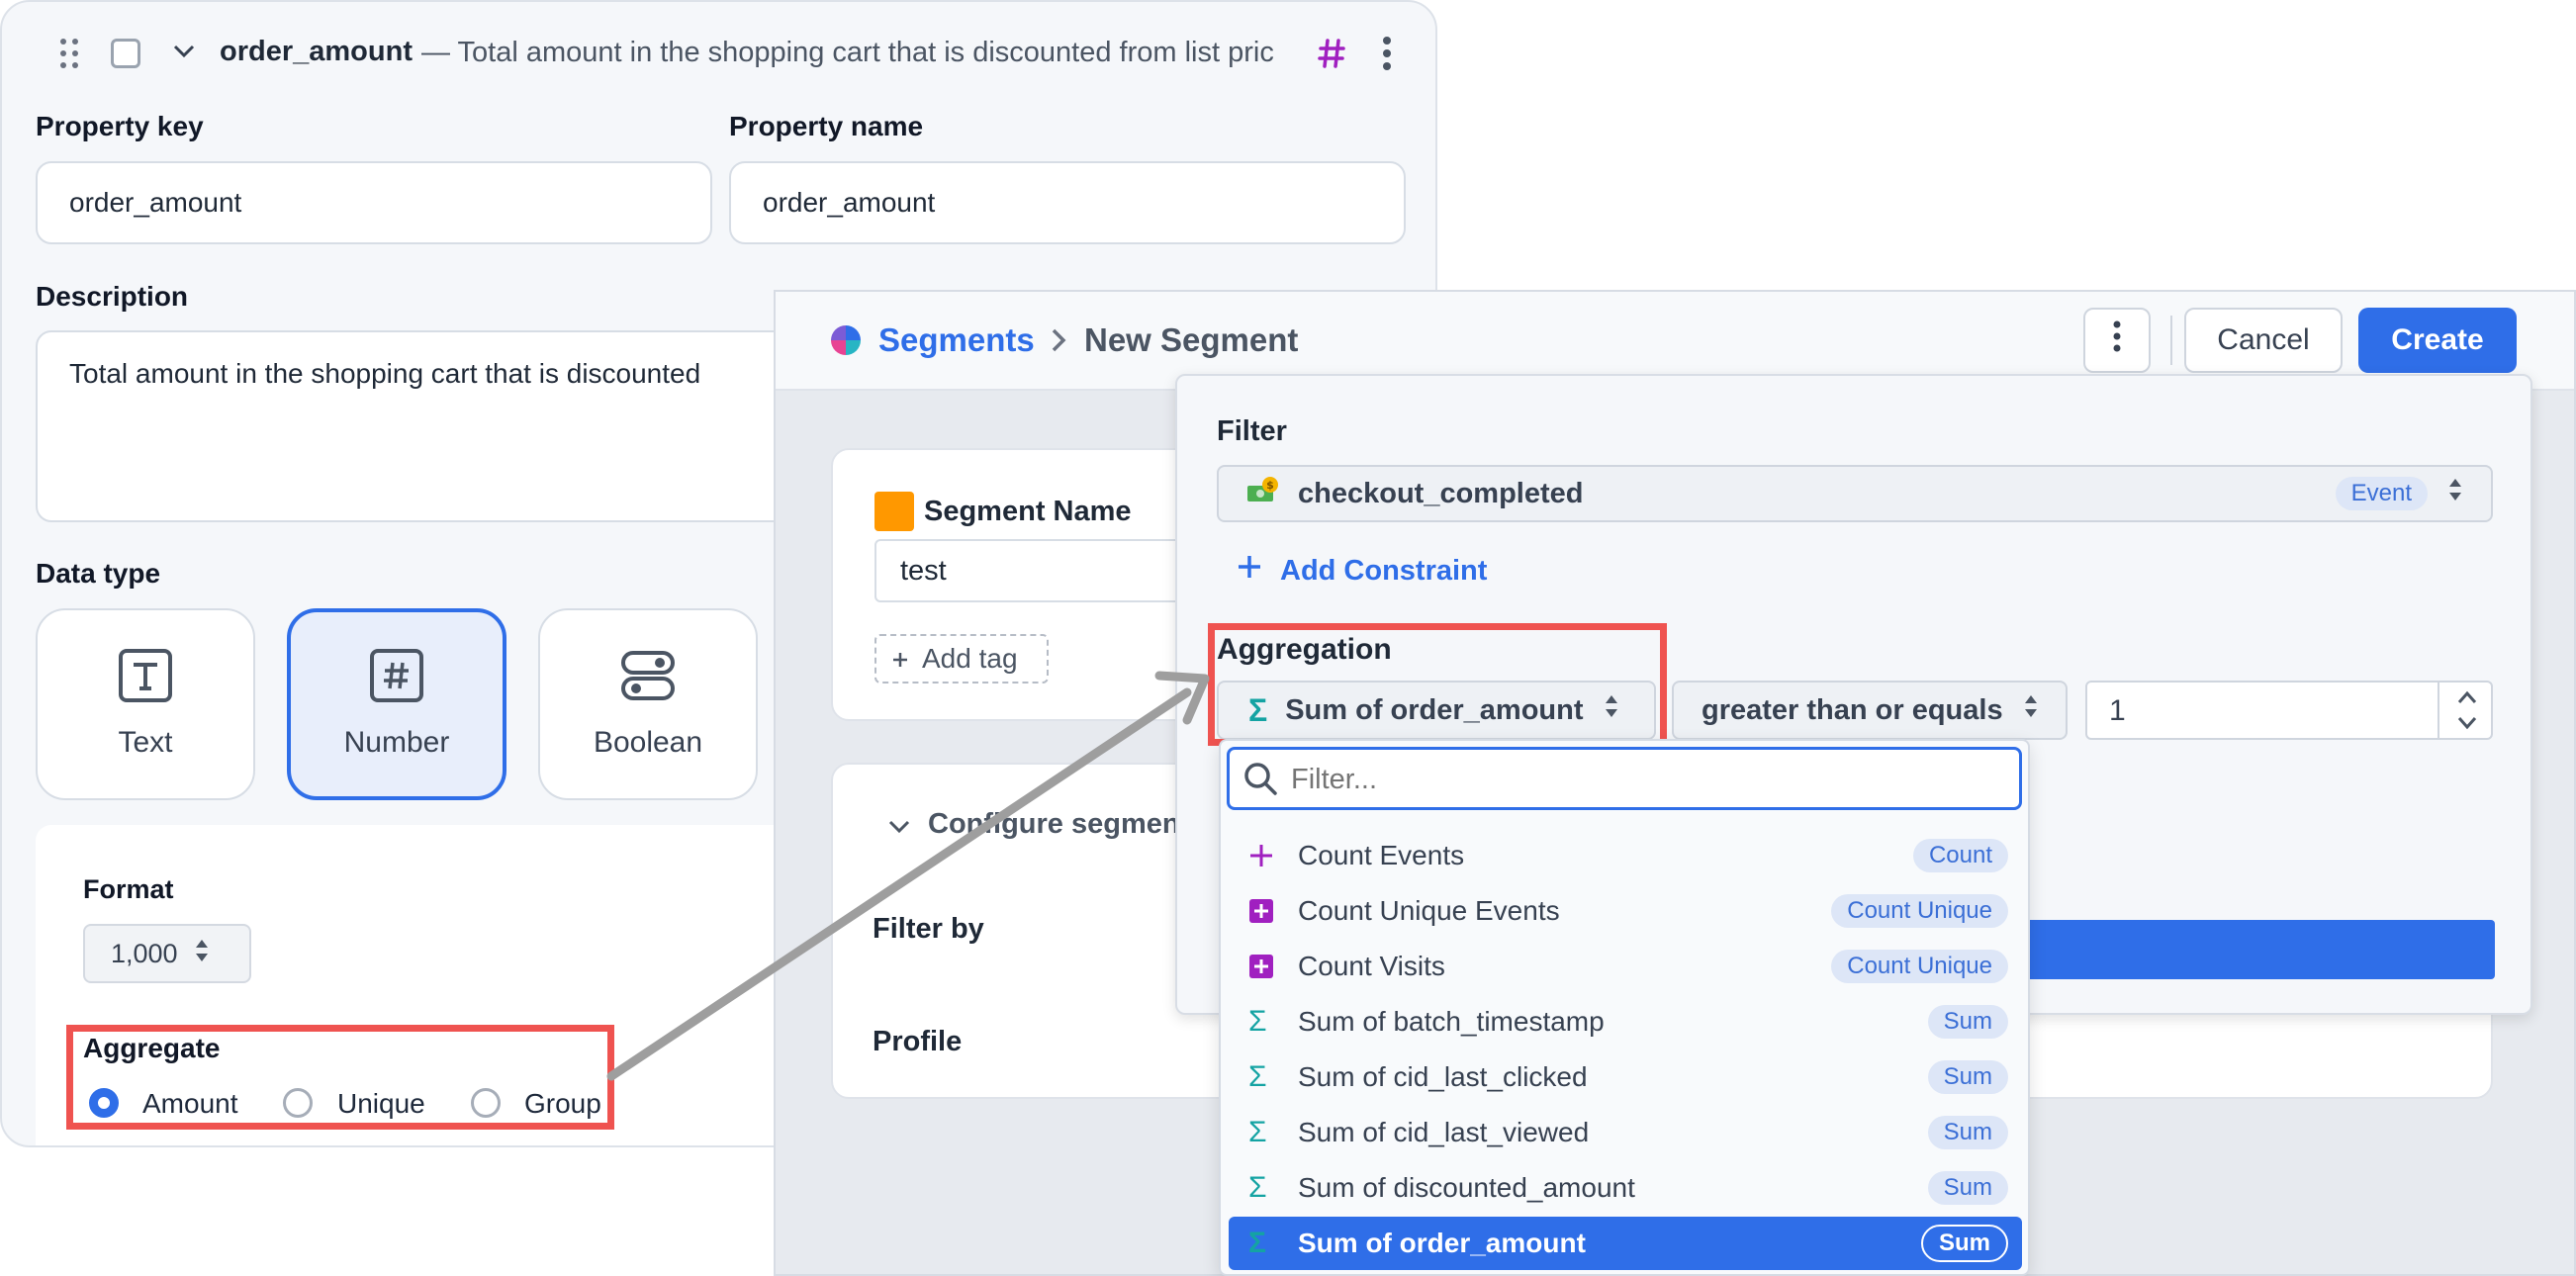  What do you see at coordinates (145, 742) in the screenshot?
I see `data-type-text-label: Text` at bounding box center [145, 742].